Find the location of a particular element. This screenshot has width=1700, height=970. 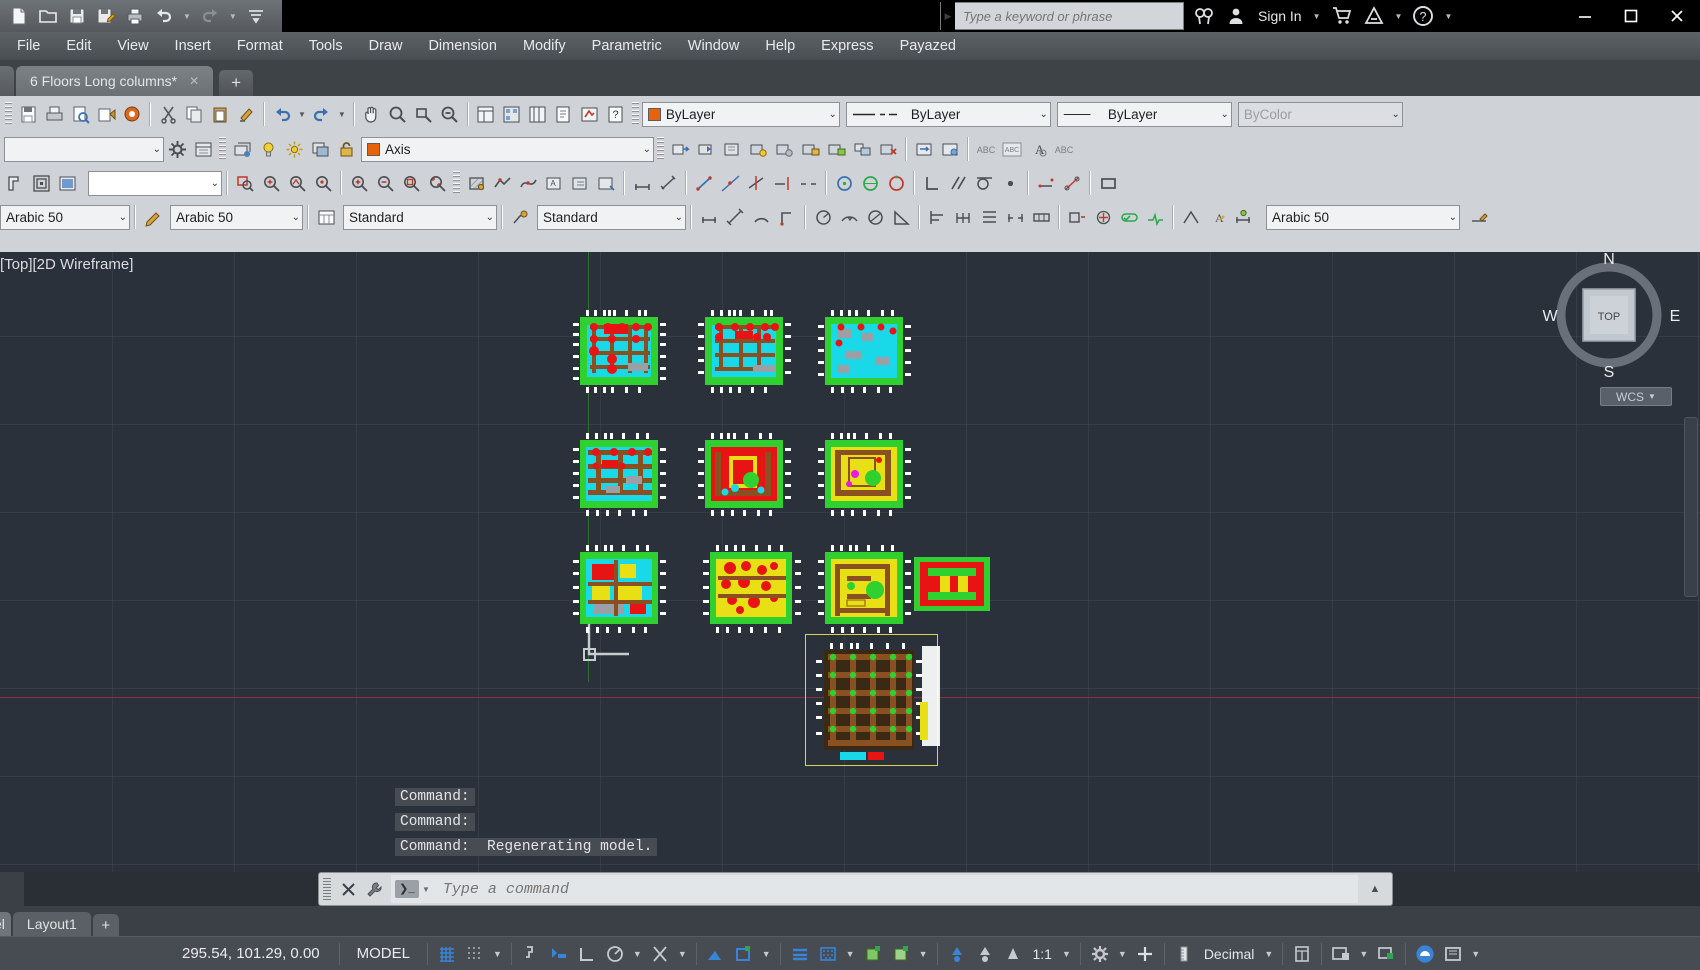

save-icon is located at coordinates (77, 16).